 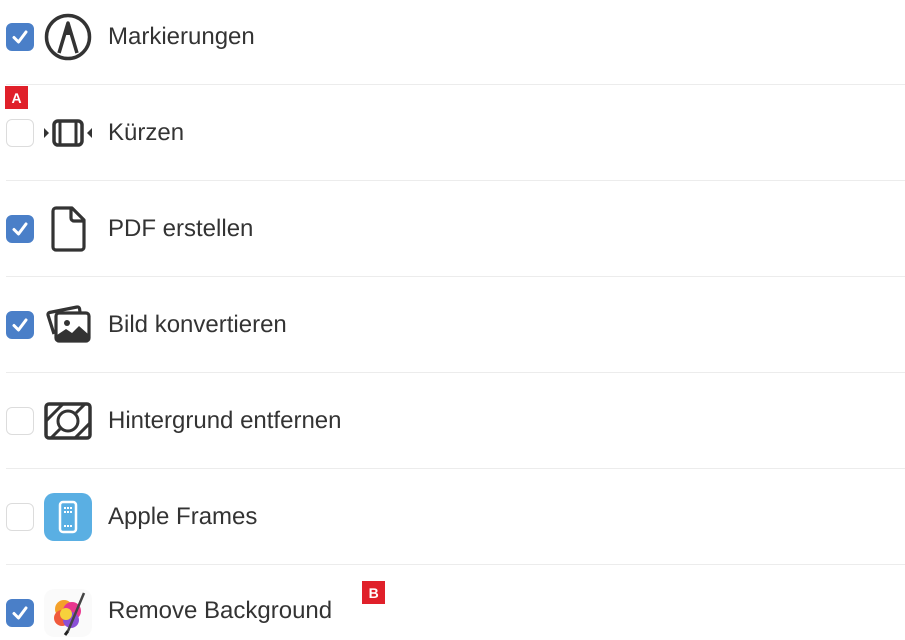 What do you see at coordinates (181, 228) in the screenshot?
I see `action-label: PDF erstellen` at bounding box center [181, 228].